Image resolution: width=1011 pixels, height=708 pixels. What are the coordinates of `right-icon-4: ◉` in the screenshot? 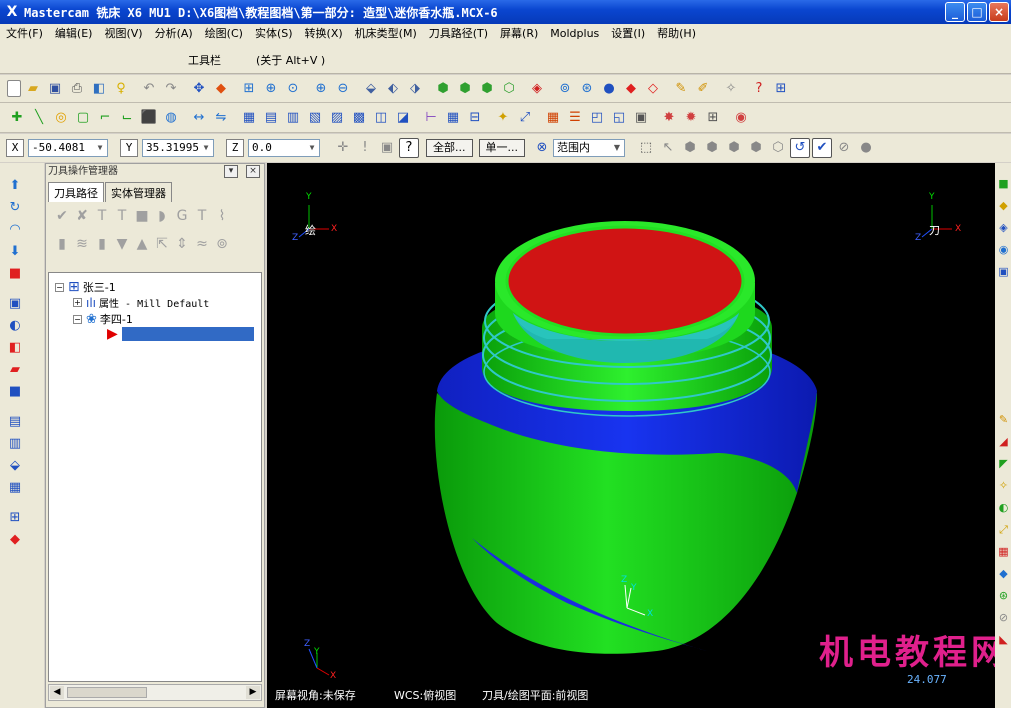 It's located at (1003, 250).